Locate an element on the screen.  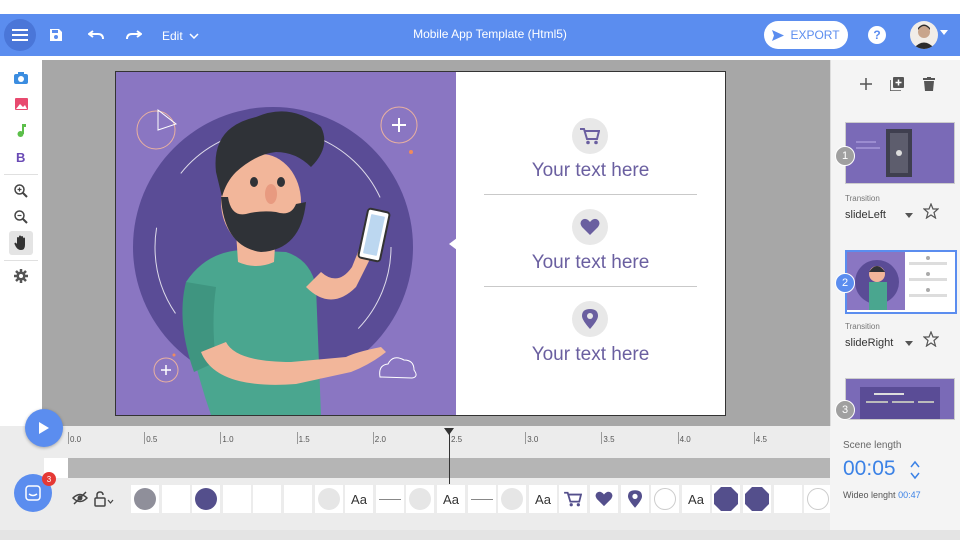
lock-layers-button is located at coordinates (104, 499).